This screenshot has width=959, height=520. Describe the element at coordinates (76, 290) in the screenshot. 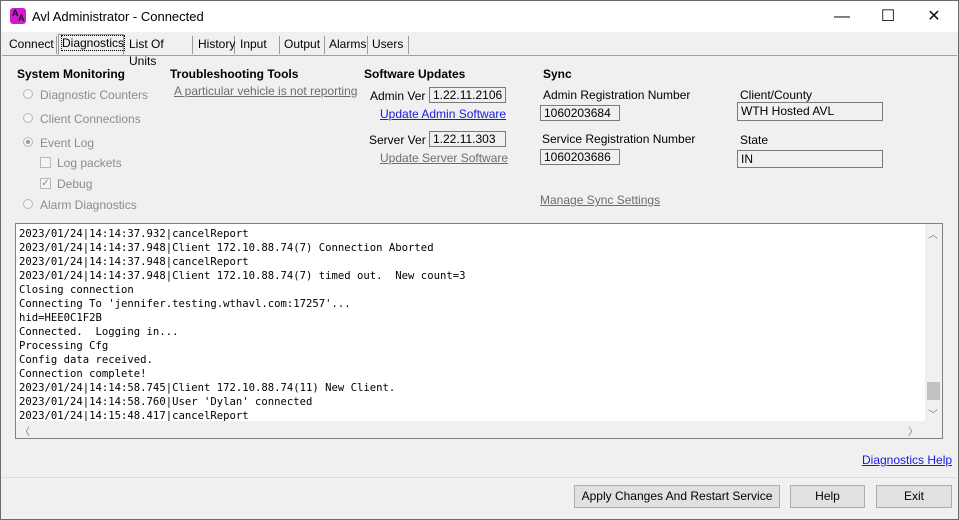

I see `log-line: Closing connection` at that location.